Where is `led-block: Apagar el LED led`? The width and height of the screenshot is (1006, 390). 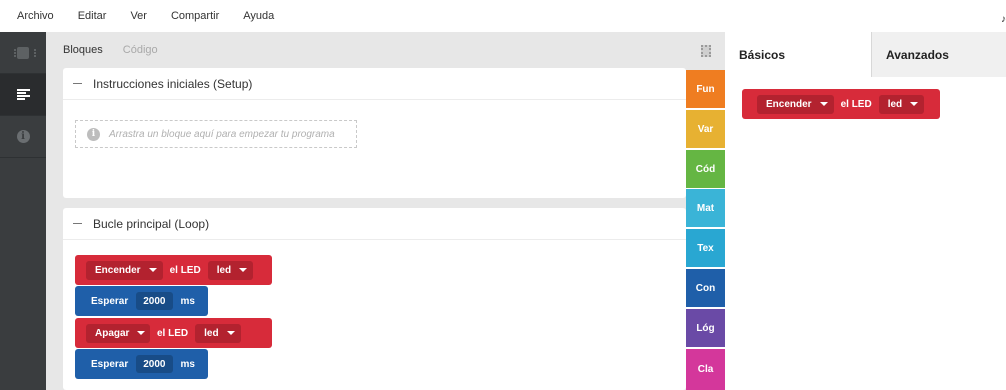
led-block: Apagar el LED led is located at coordinates (173, 333).